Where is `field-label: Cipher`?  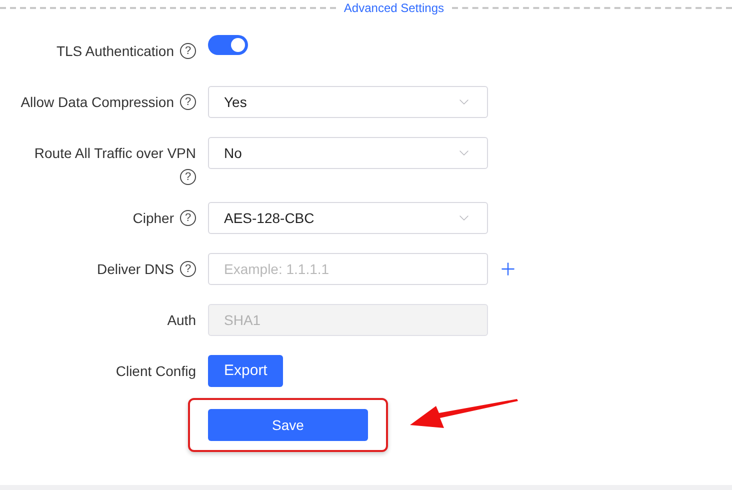
field-label: Cipher is located at coordinates (153, 218).